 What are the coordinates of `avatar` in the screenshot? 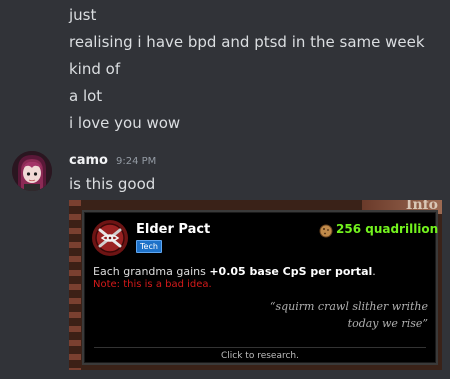 It's located at (32, 171).